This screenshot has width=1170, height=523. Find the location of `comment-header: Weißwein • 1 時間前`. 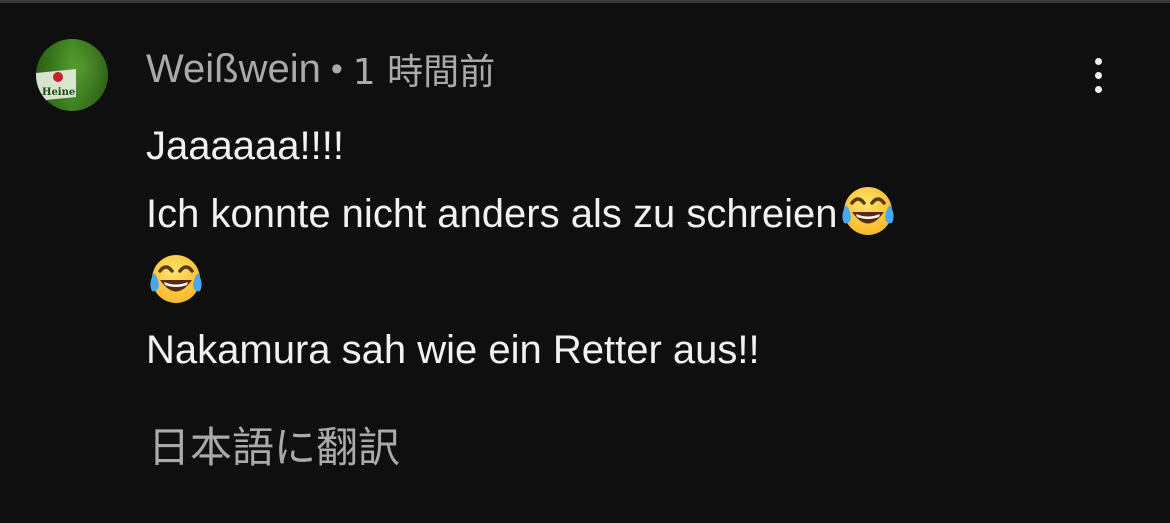

comment-header: Weißwein • 1 時間前 is located at coordinates (320, 69).